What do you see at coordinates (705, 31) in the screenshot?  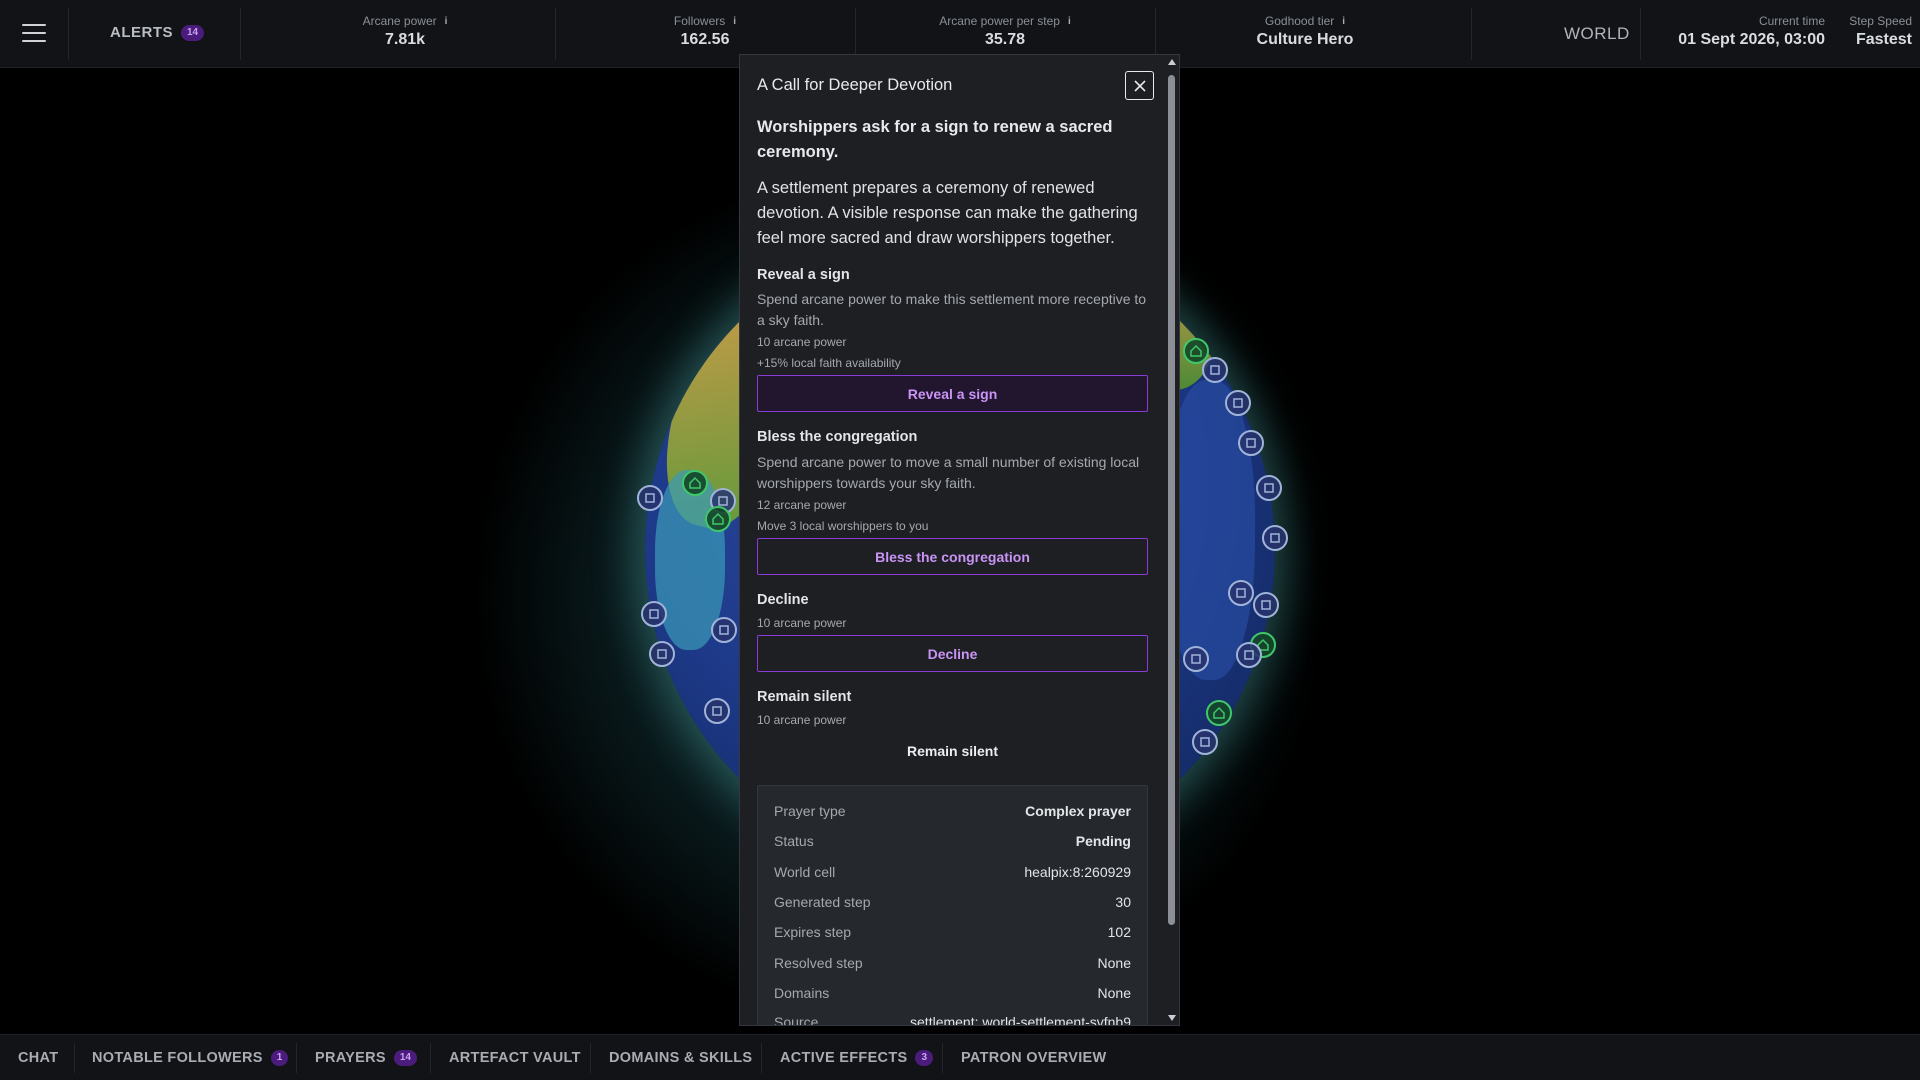 I see `stat-followers: Followers i 162.56` at bounding box center [705, 31].